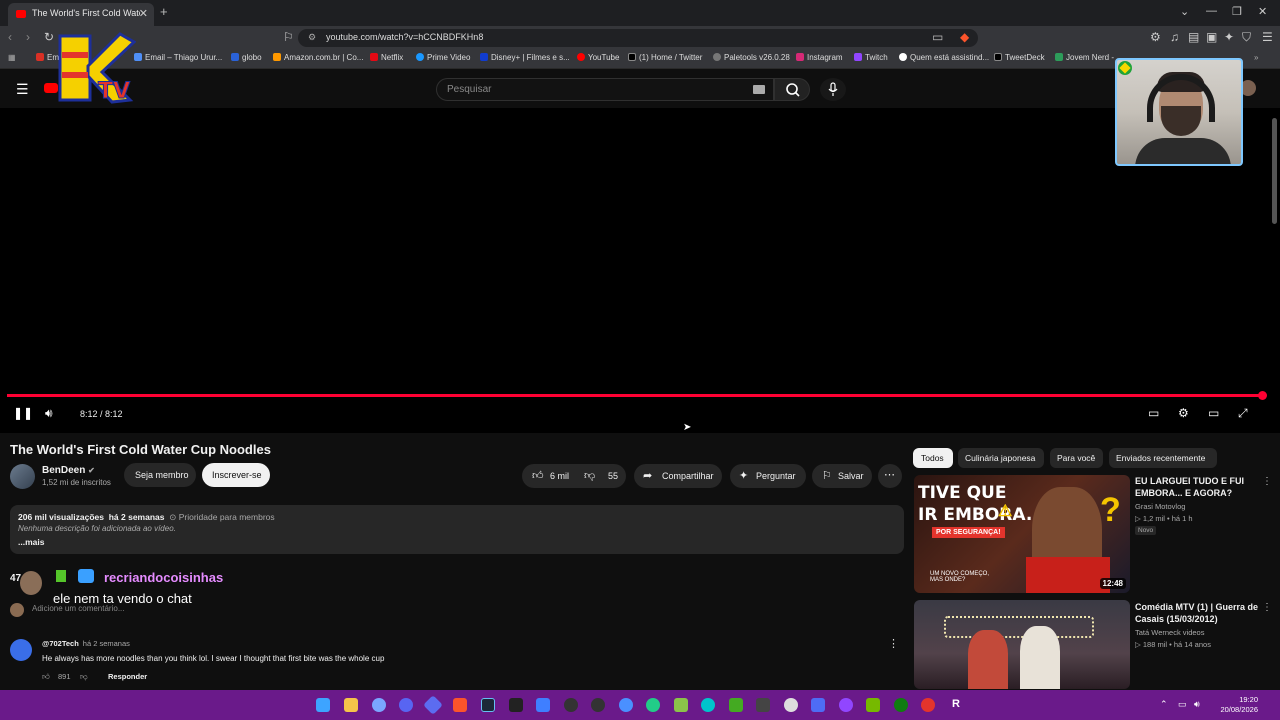 Image resolution: width=1280 pixels, height=720 pixels. I want to click on xbox-icon, so click(901, 705).